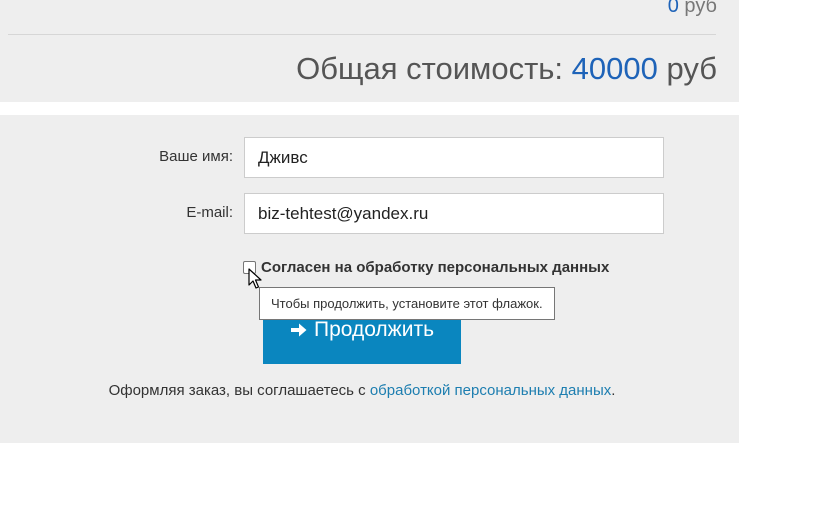  Describe the element at coordinates (362, 34) in the screenshot. I see `summary-divider` at that location.